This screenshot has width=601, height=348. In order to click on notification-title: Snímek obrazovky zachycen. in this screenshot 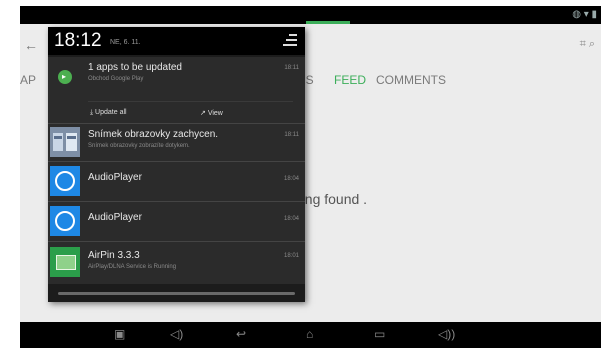, I will do `click(153, 134)`.